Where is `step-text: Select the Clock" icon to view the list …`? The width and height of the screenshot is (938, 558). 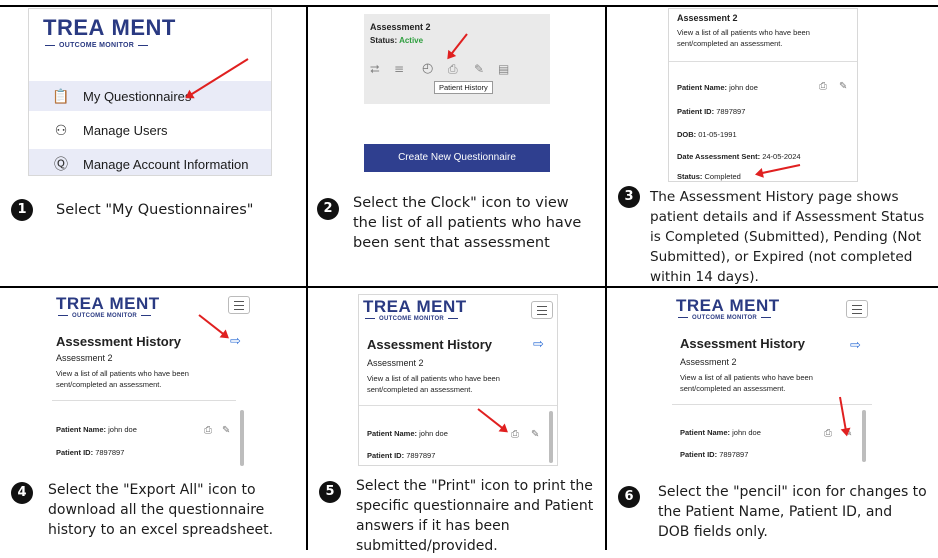
step-text: Select the Clock" icon to view the list … is located at coordinates (467, 223).